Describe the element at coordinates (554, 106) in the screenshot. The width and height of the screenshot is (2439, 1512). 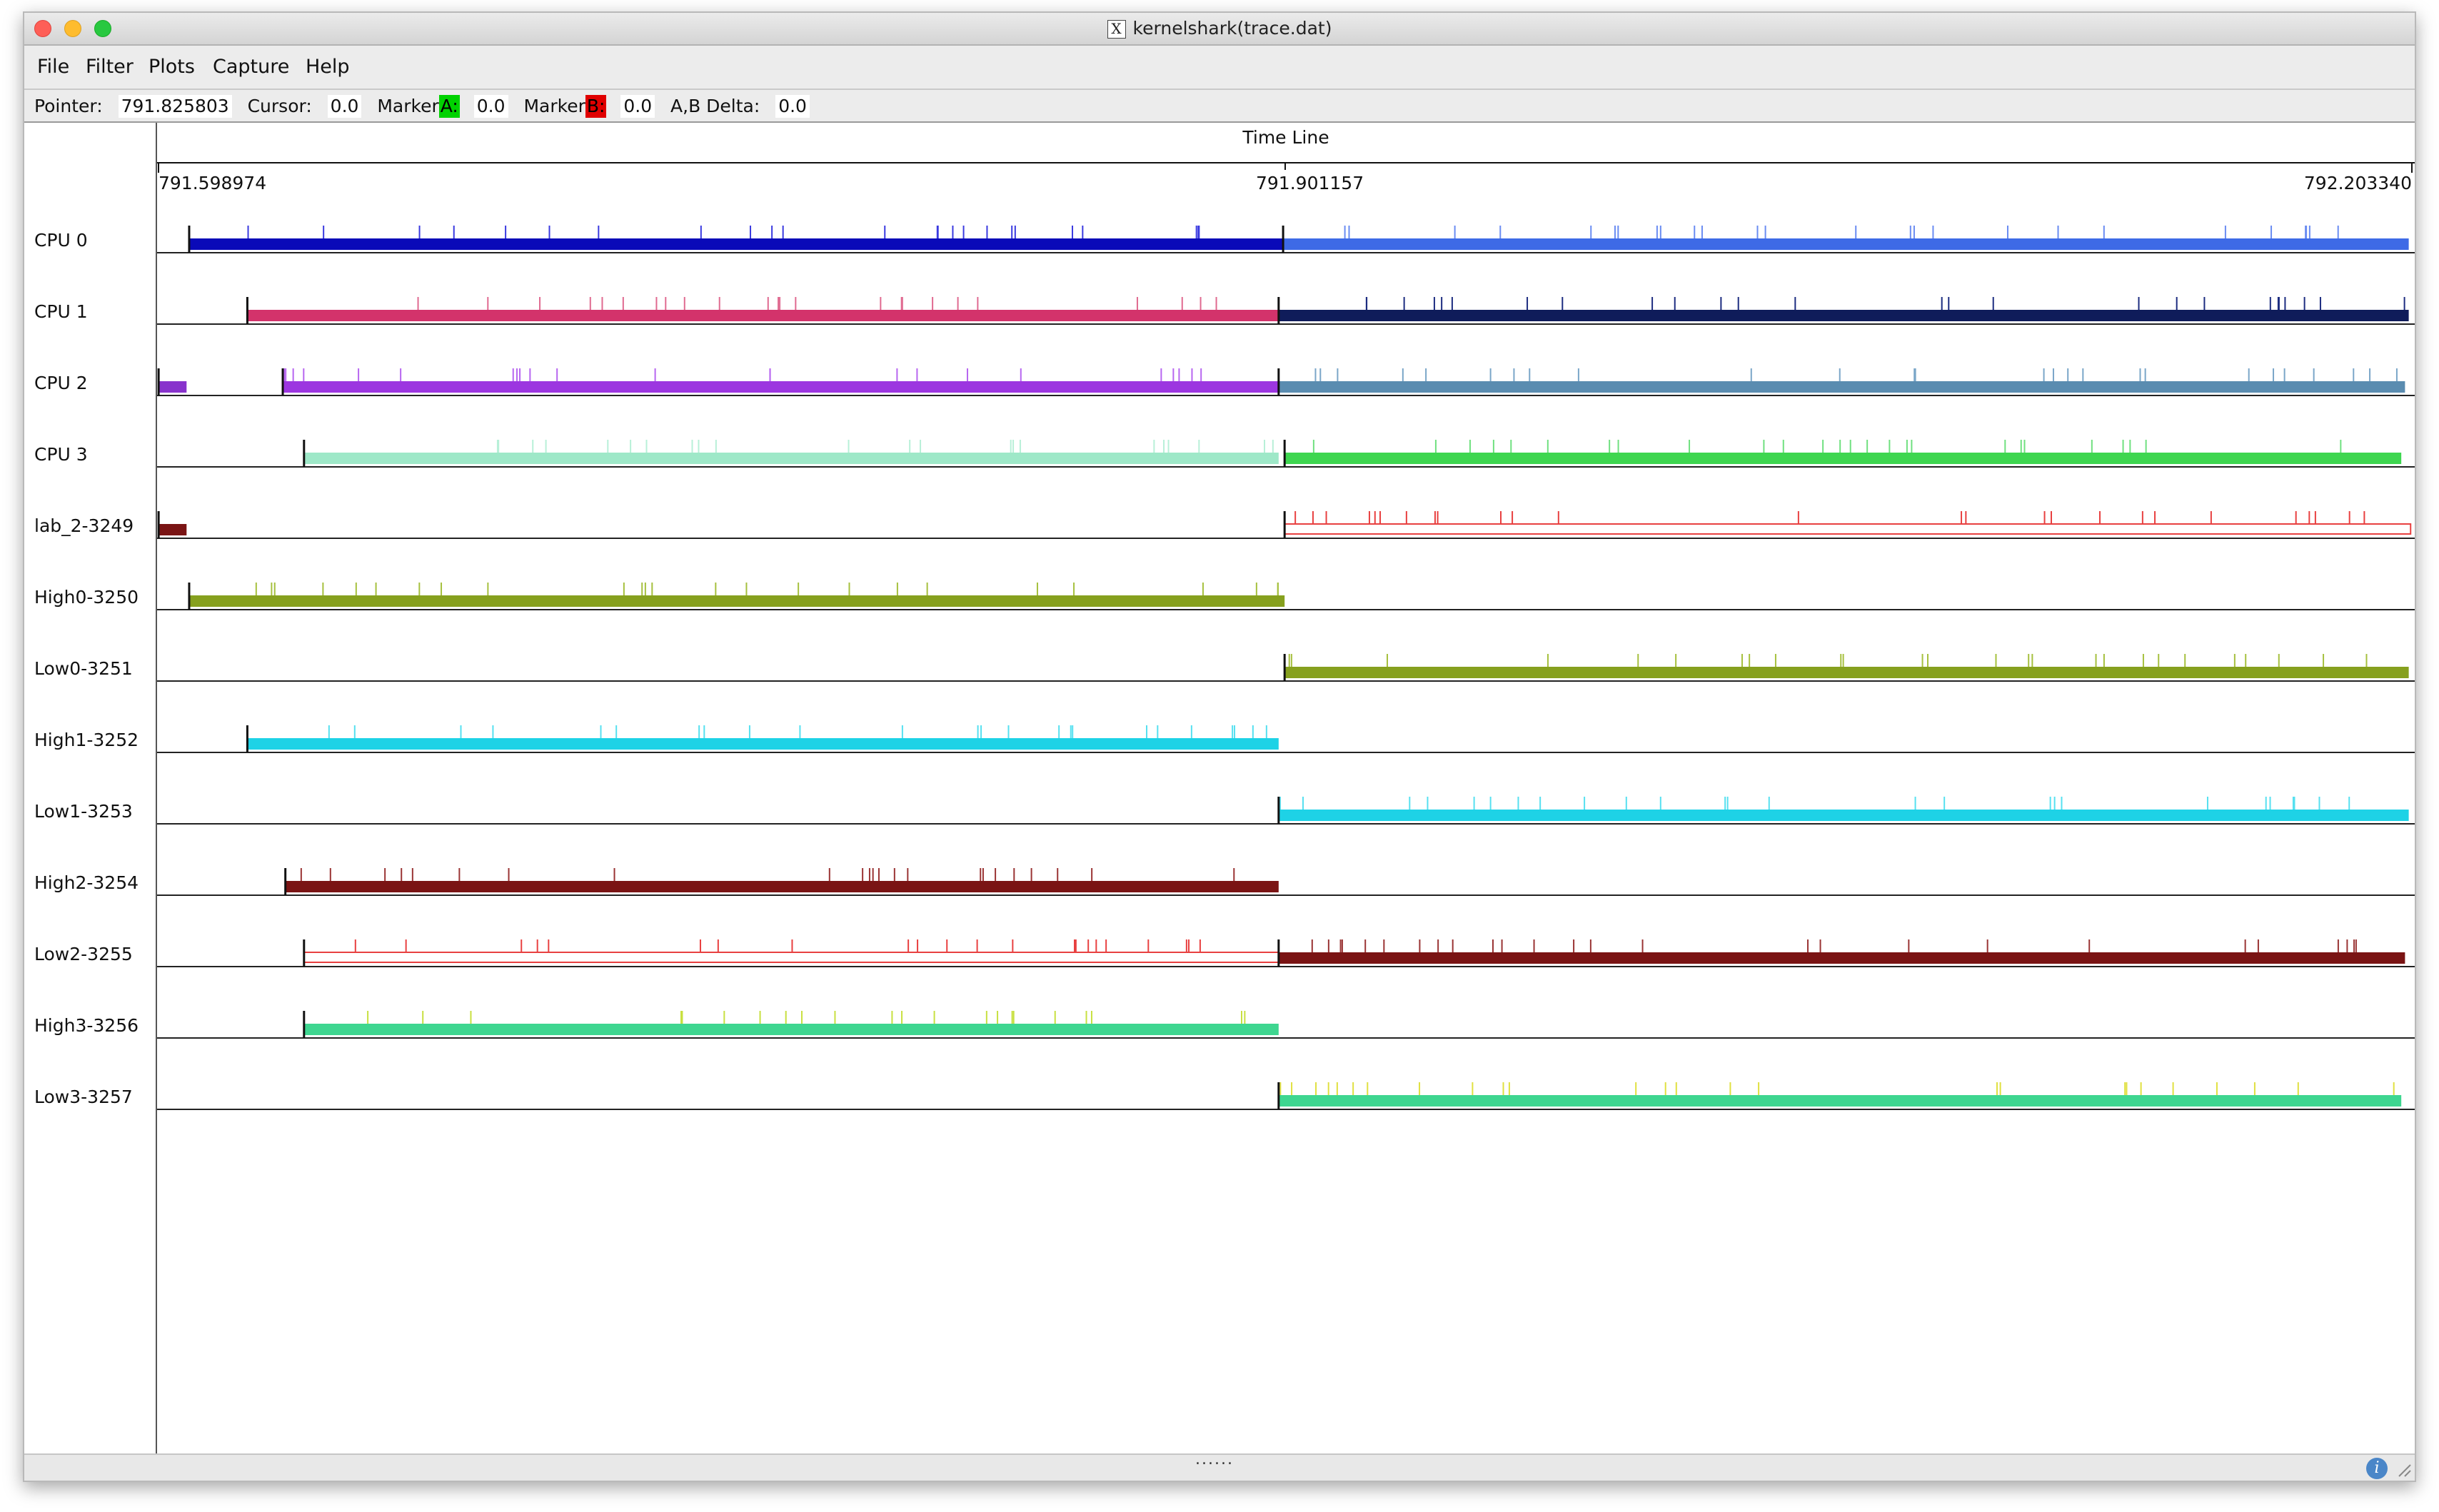
I see `marker-b-label: Marker` at that location.